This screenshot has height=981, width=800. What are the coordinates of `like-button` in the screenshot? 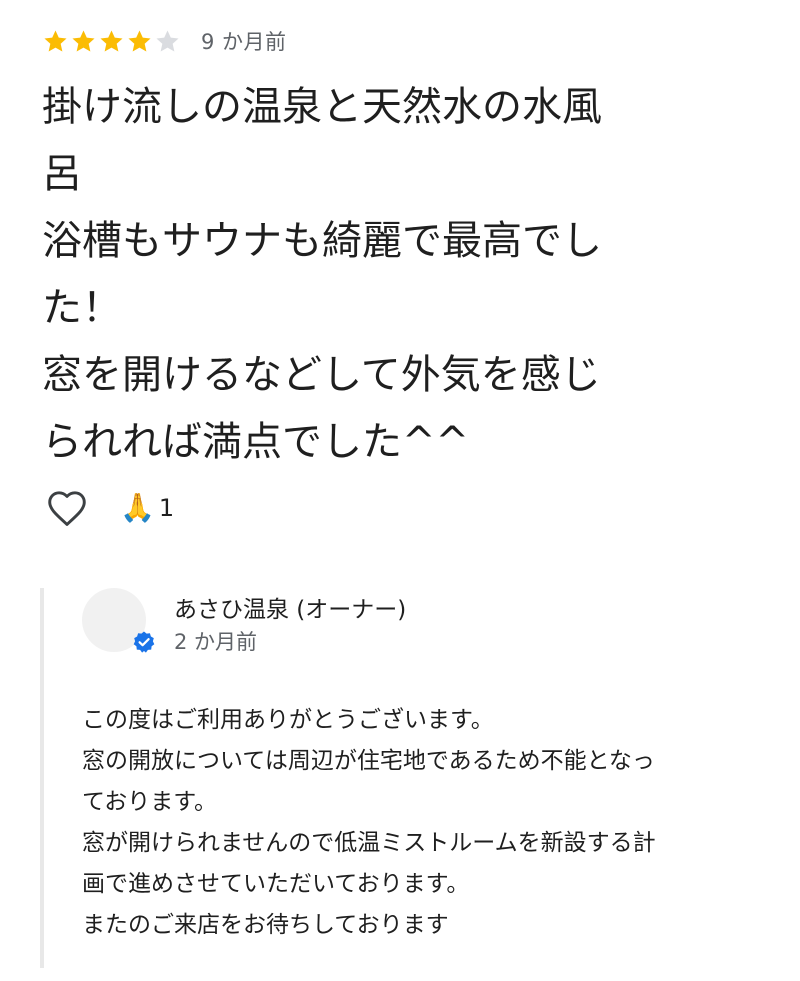 It's located at (67, 508).